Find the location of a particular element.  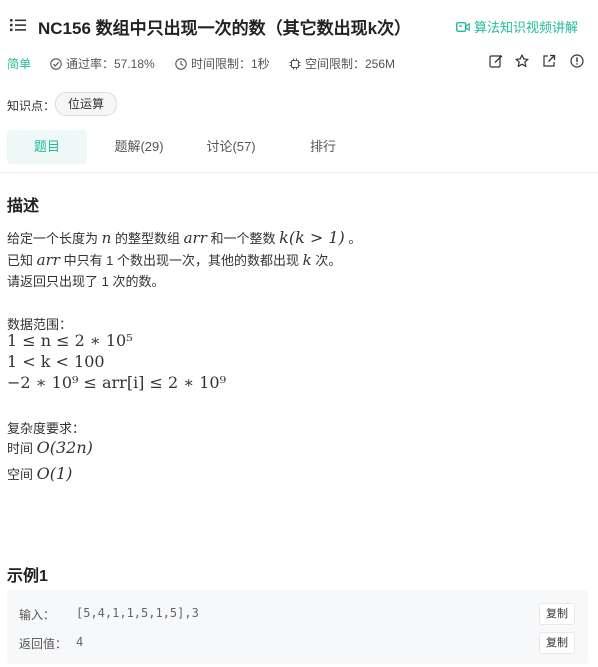

menu-icon is located at coordinates (18, 25).